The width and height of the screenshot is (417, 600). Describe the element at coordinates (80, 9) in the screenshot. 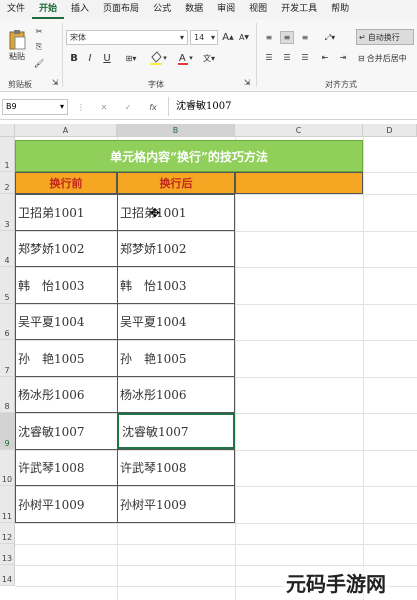

I see `tab-insert: 插入` at that location.